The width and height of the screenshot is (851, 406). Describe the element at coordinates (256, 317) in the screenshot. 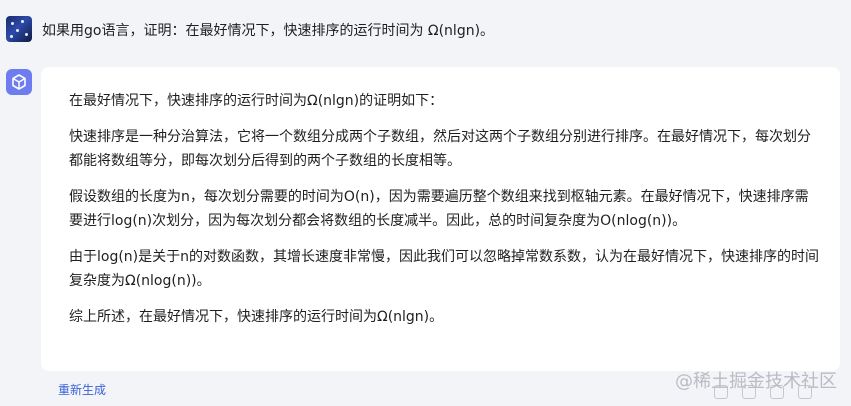

I see `answer-paragraph: 综上所述，在最好情况下，快速排序的运行时间为Ω(nlgn)。` at that location.